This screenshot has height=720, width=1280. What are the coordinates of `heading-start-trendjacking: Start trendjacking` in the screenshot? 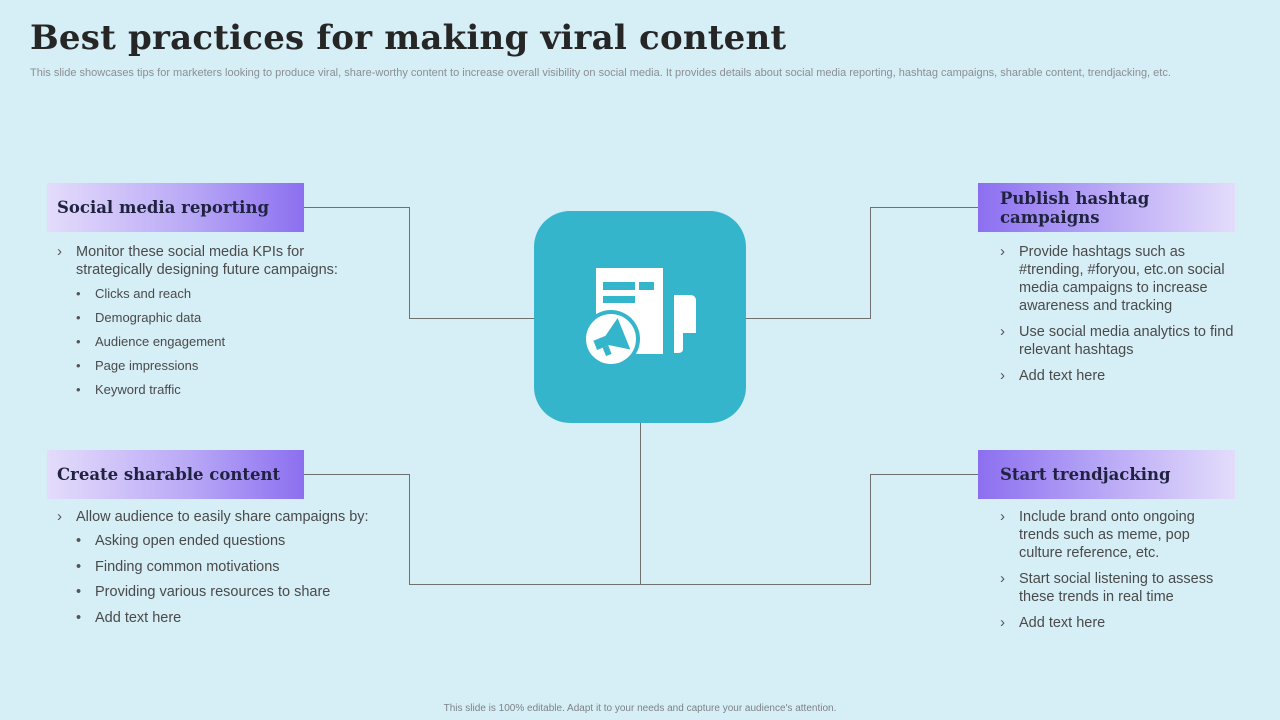 It's located at (1085, 474).